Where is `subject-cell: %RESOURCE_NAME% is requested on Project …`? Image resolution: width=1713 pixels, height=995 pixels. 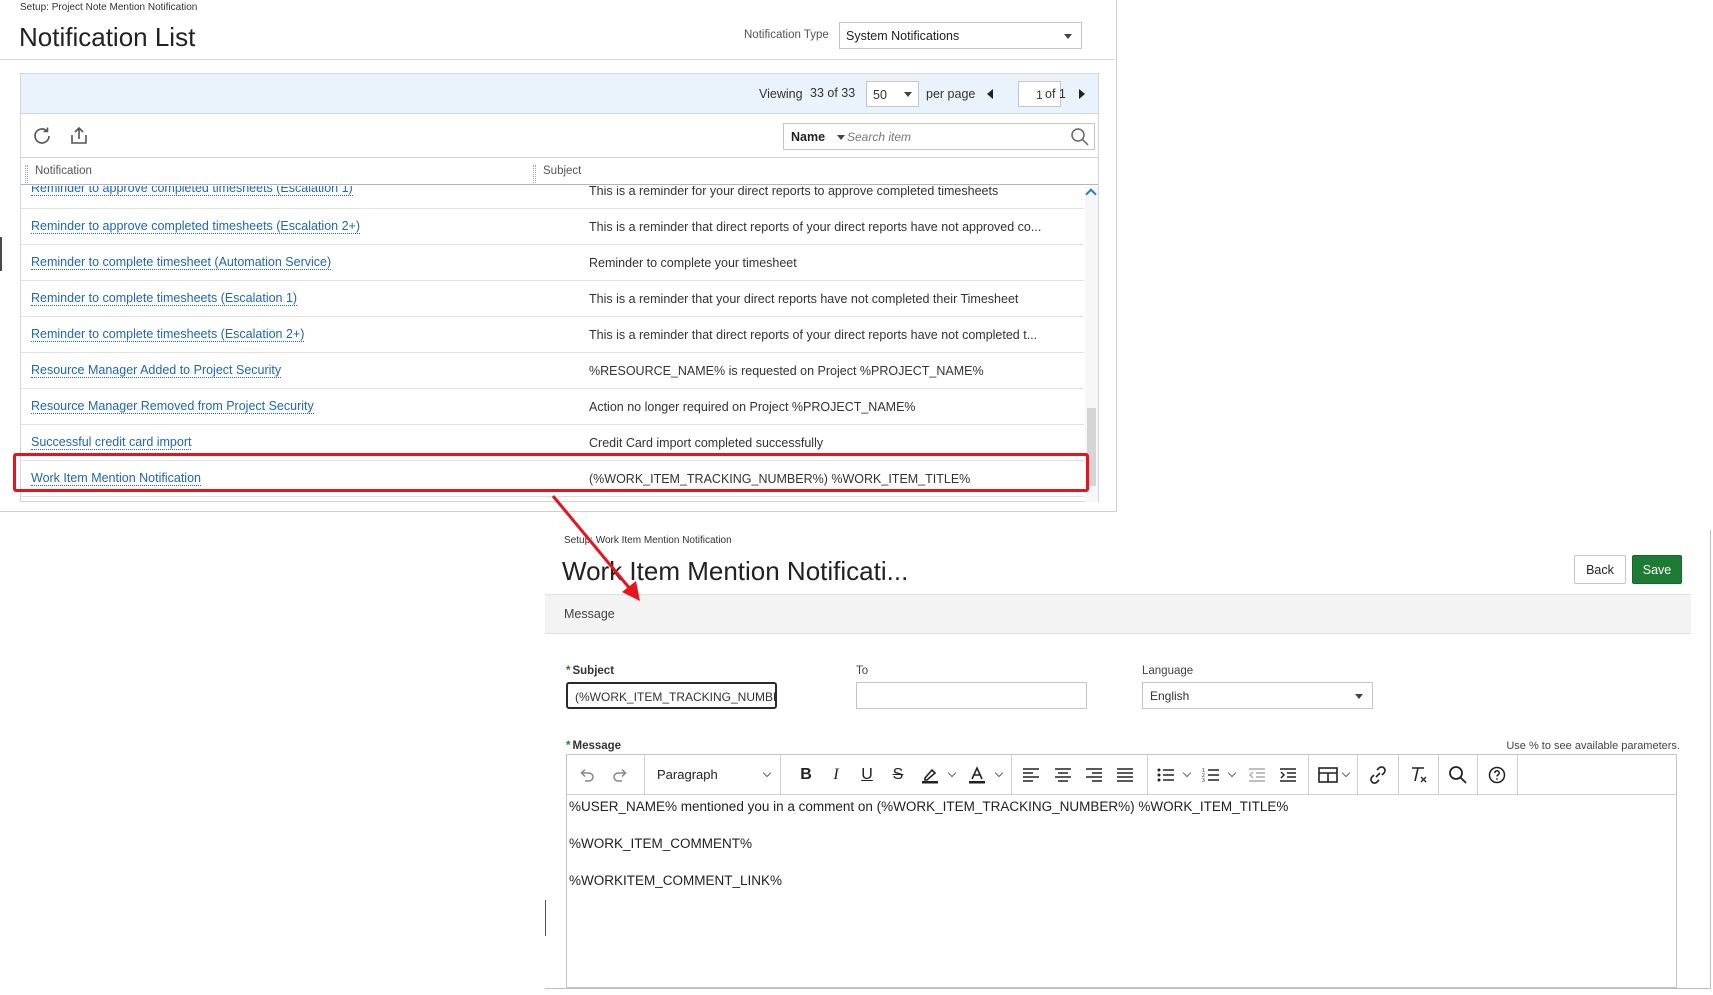
subject-cell: %RESOURCE_NAME% is requested on Project … is located at coordinates (786, 371).